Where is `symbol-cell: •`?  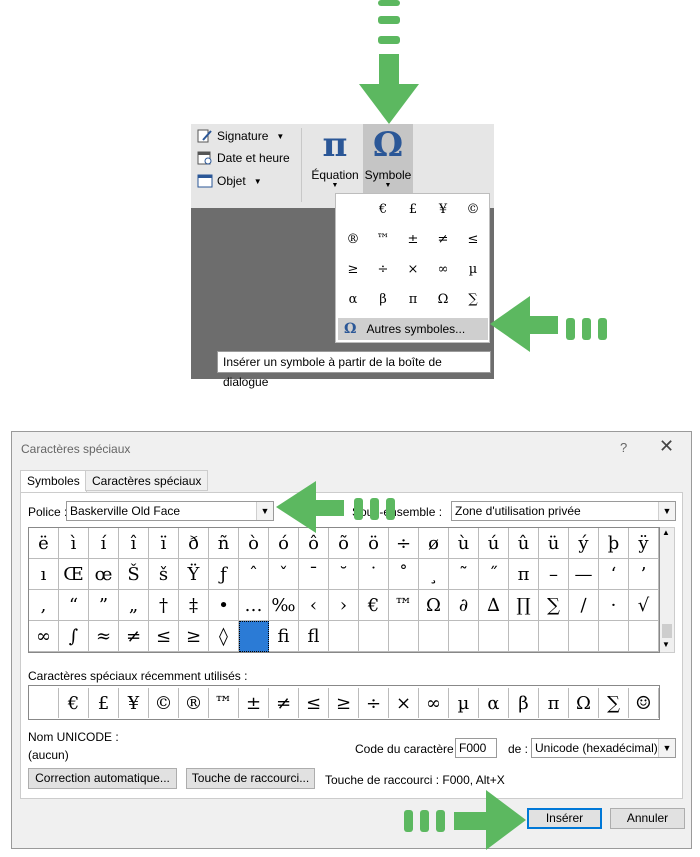 symbol-cell: • is located at coordinates (224, 605).